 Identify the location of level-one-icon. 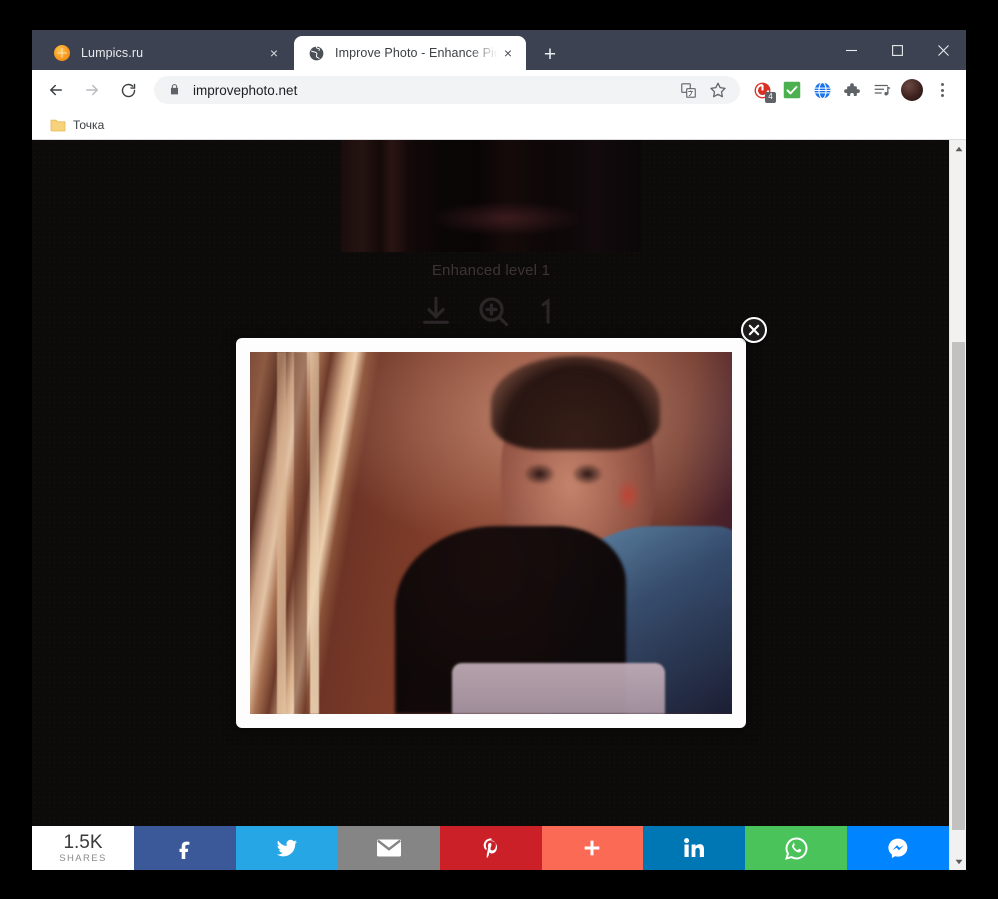
(548, 313).